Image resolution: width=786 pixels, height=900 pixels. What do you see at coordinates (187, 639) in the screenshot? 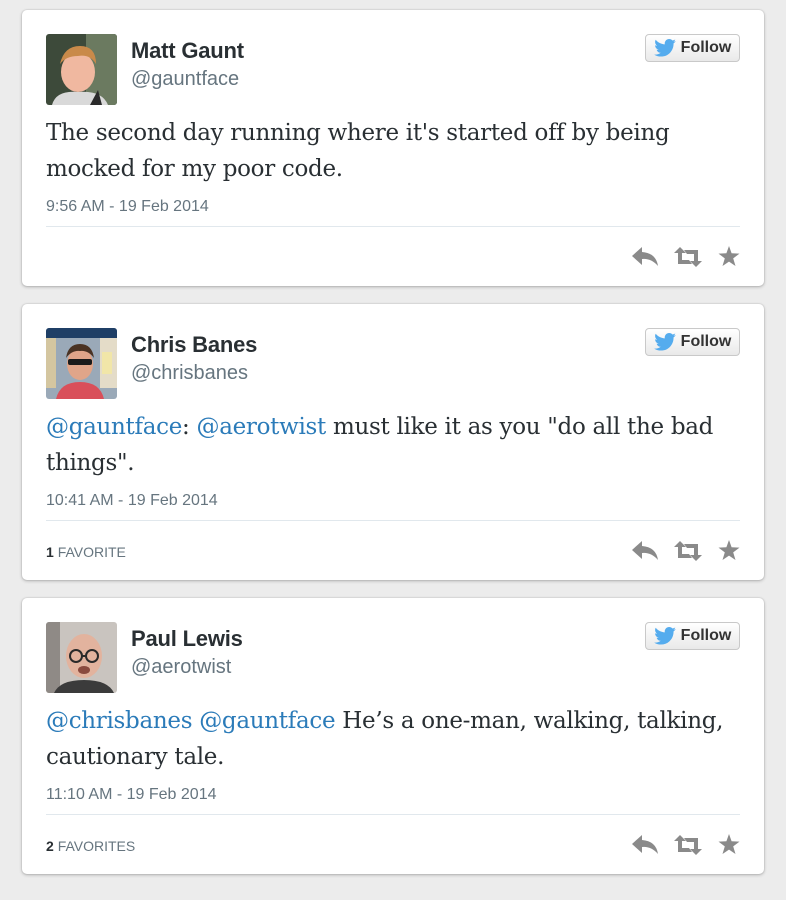
I see `author-name: Paul Lewis` at bounding box center [187, 639].